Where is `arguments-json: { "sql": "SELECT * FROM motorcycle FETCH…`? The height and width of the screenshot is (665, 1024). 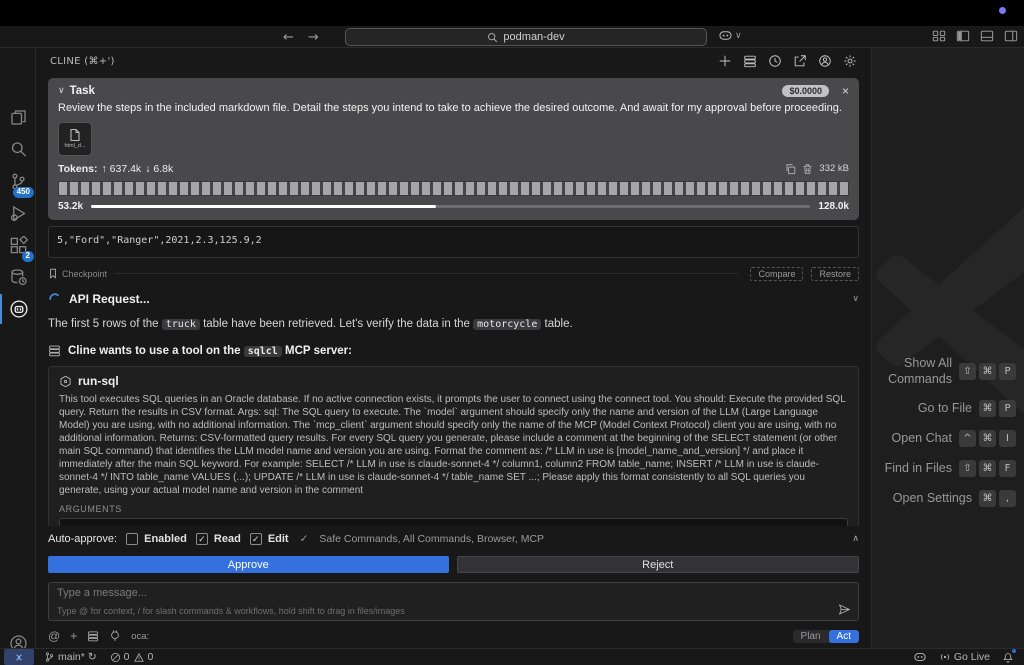 arguments-json: { "sql": "SELECT * FROM motorcycle FETCH… is located at coordinates (453, 522).